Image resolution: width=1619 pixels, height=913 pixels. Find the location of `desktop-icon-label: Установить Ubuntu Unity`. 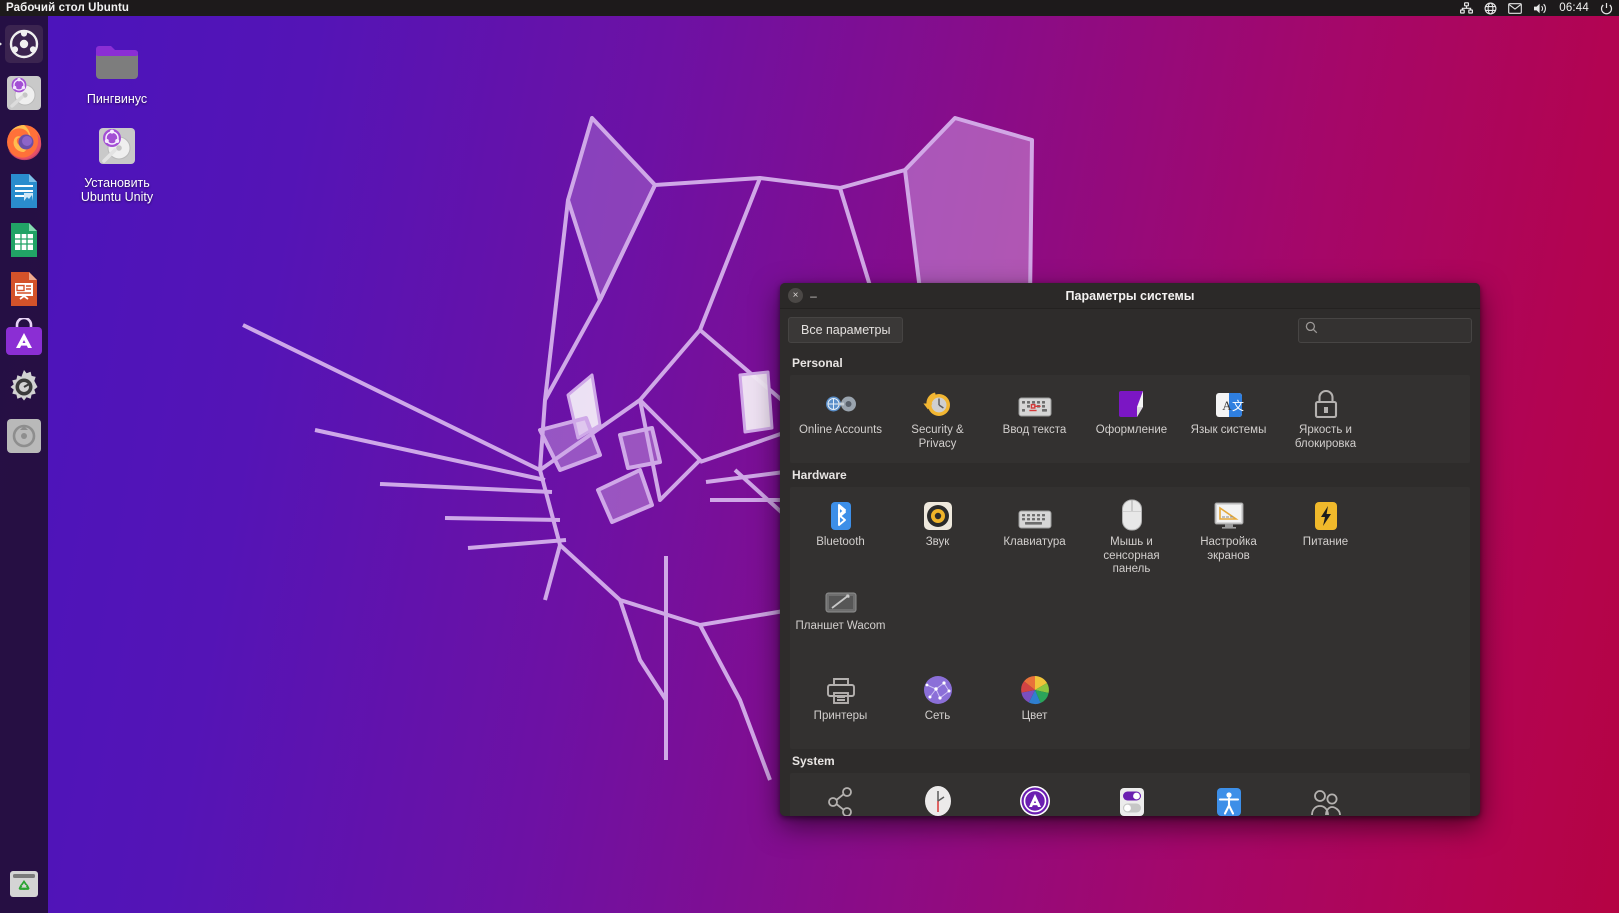

desktop-icon-label: Установить Ubuntu Unity is located at coordinates (117, 190).